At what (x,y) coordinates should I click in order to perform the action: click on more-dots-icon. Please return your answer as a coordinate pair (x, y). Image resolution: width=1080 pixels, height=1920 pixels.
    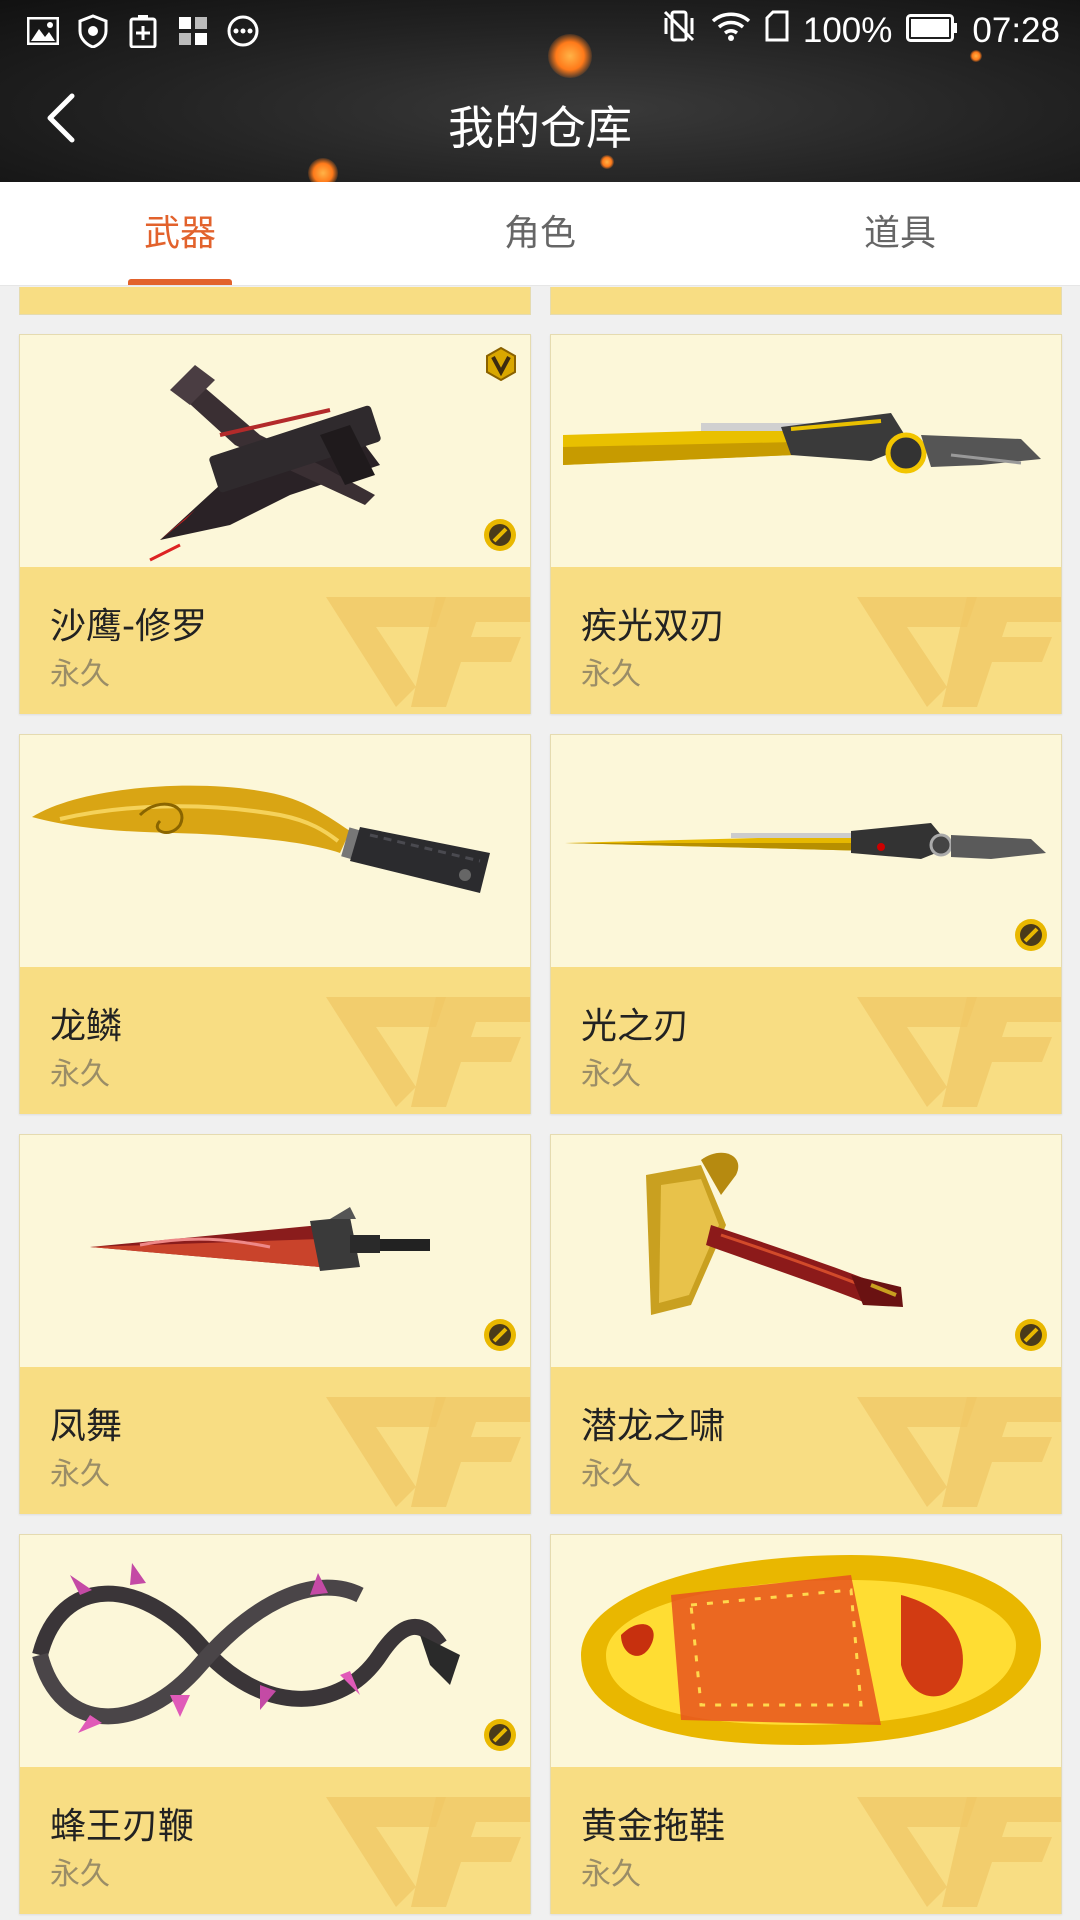
    Looking at the image, I should click on (243, 31).